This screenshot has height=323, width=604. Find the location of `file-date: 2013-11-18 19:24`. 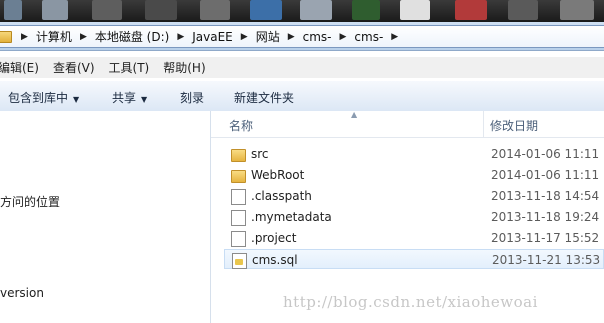

file-date: 2013-11-18 19:24 is located at coordinates (545, 217).